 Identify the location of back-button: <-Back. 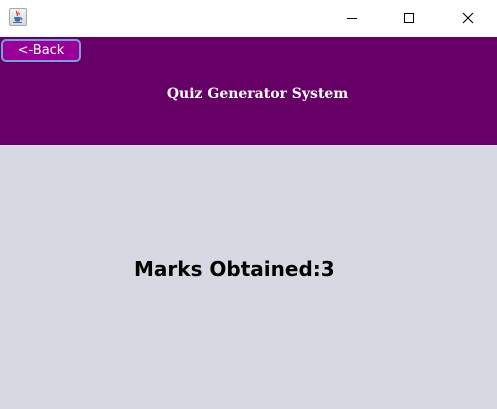
(41, 50).